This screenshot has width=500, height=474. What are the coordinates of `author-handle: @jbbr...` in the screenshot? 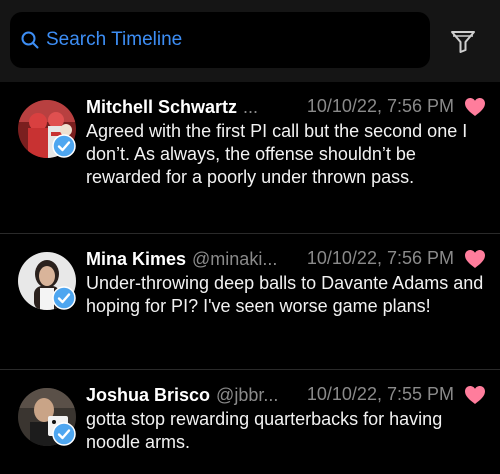 It's located at (247, 395).